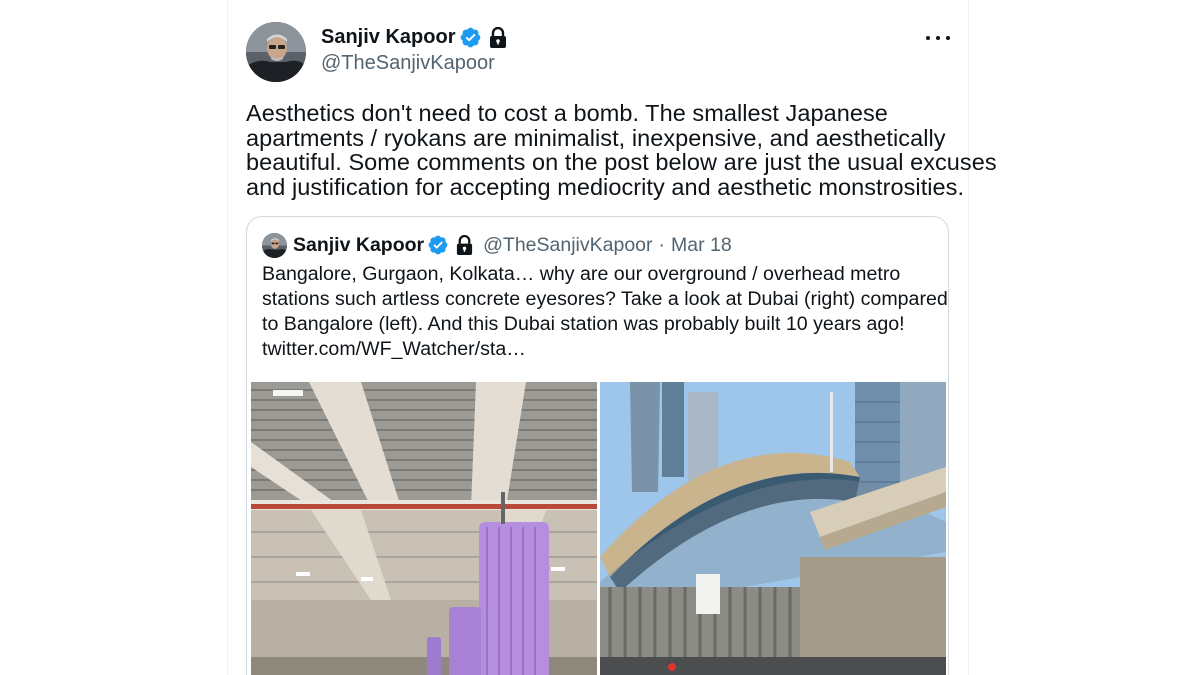 This screenshot has width=1200, height=675. I want to click on quoted-author-avatar, so click(274, 245).